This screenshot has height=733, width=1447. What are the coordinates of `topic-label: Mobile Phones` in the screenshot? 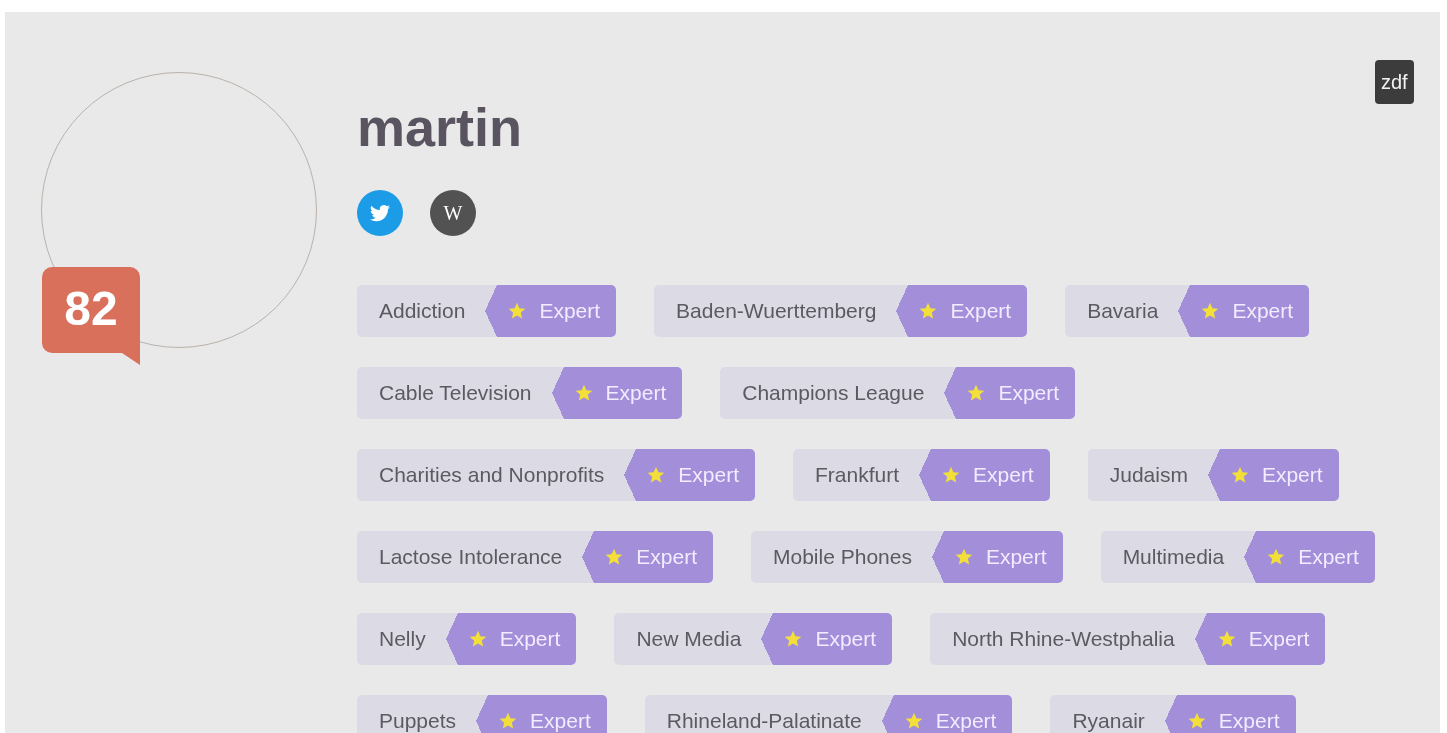 It's located at (841, 557).